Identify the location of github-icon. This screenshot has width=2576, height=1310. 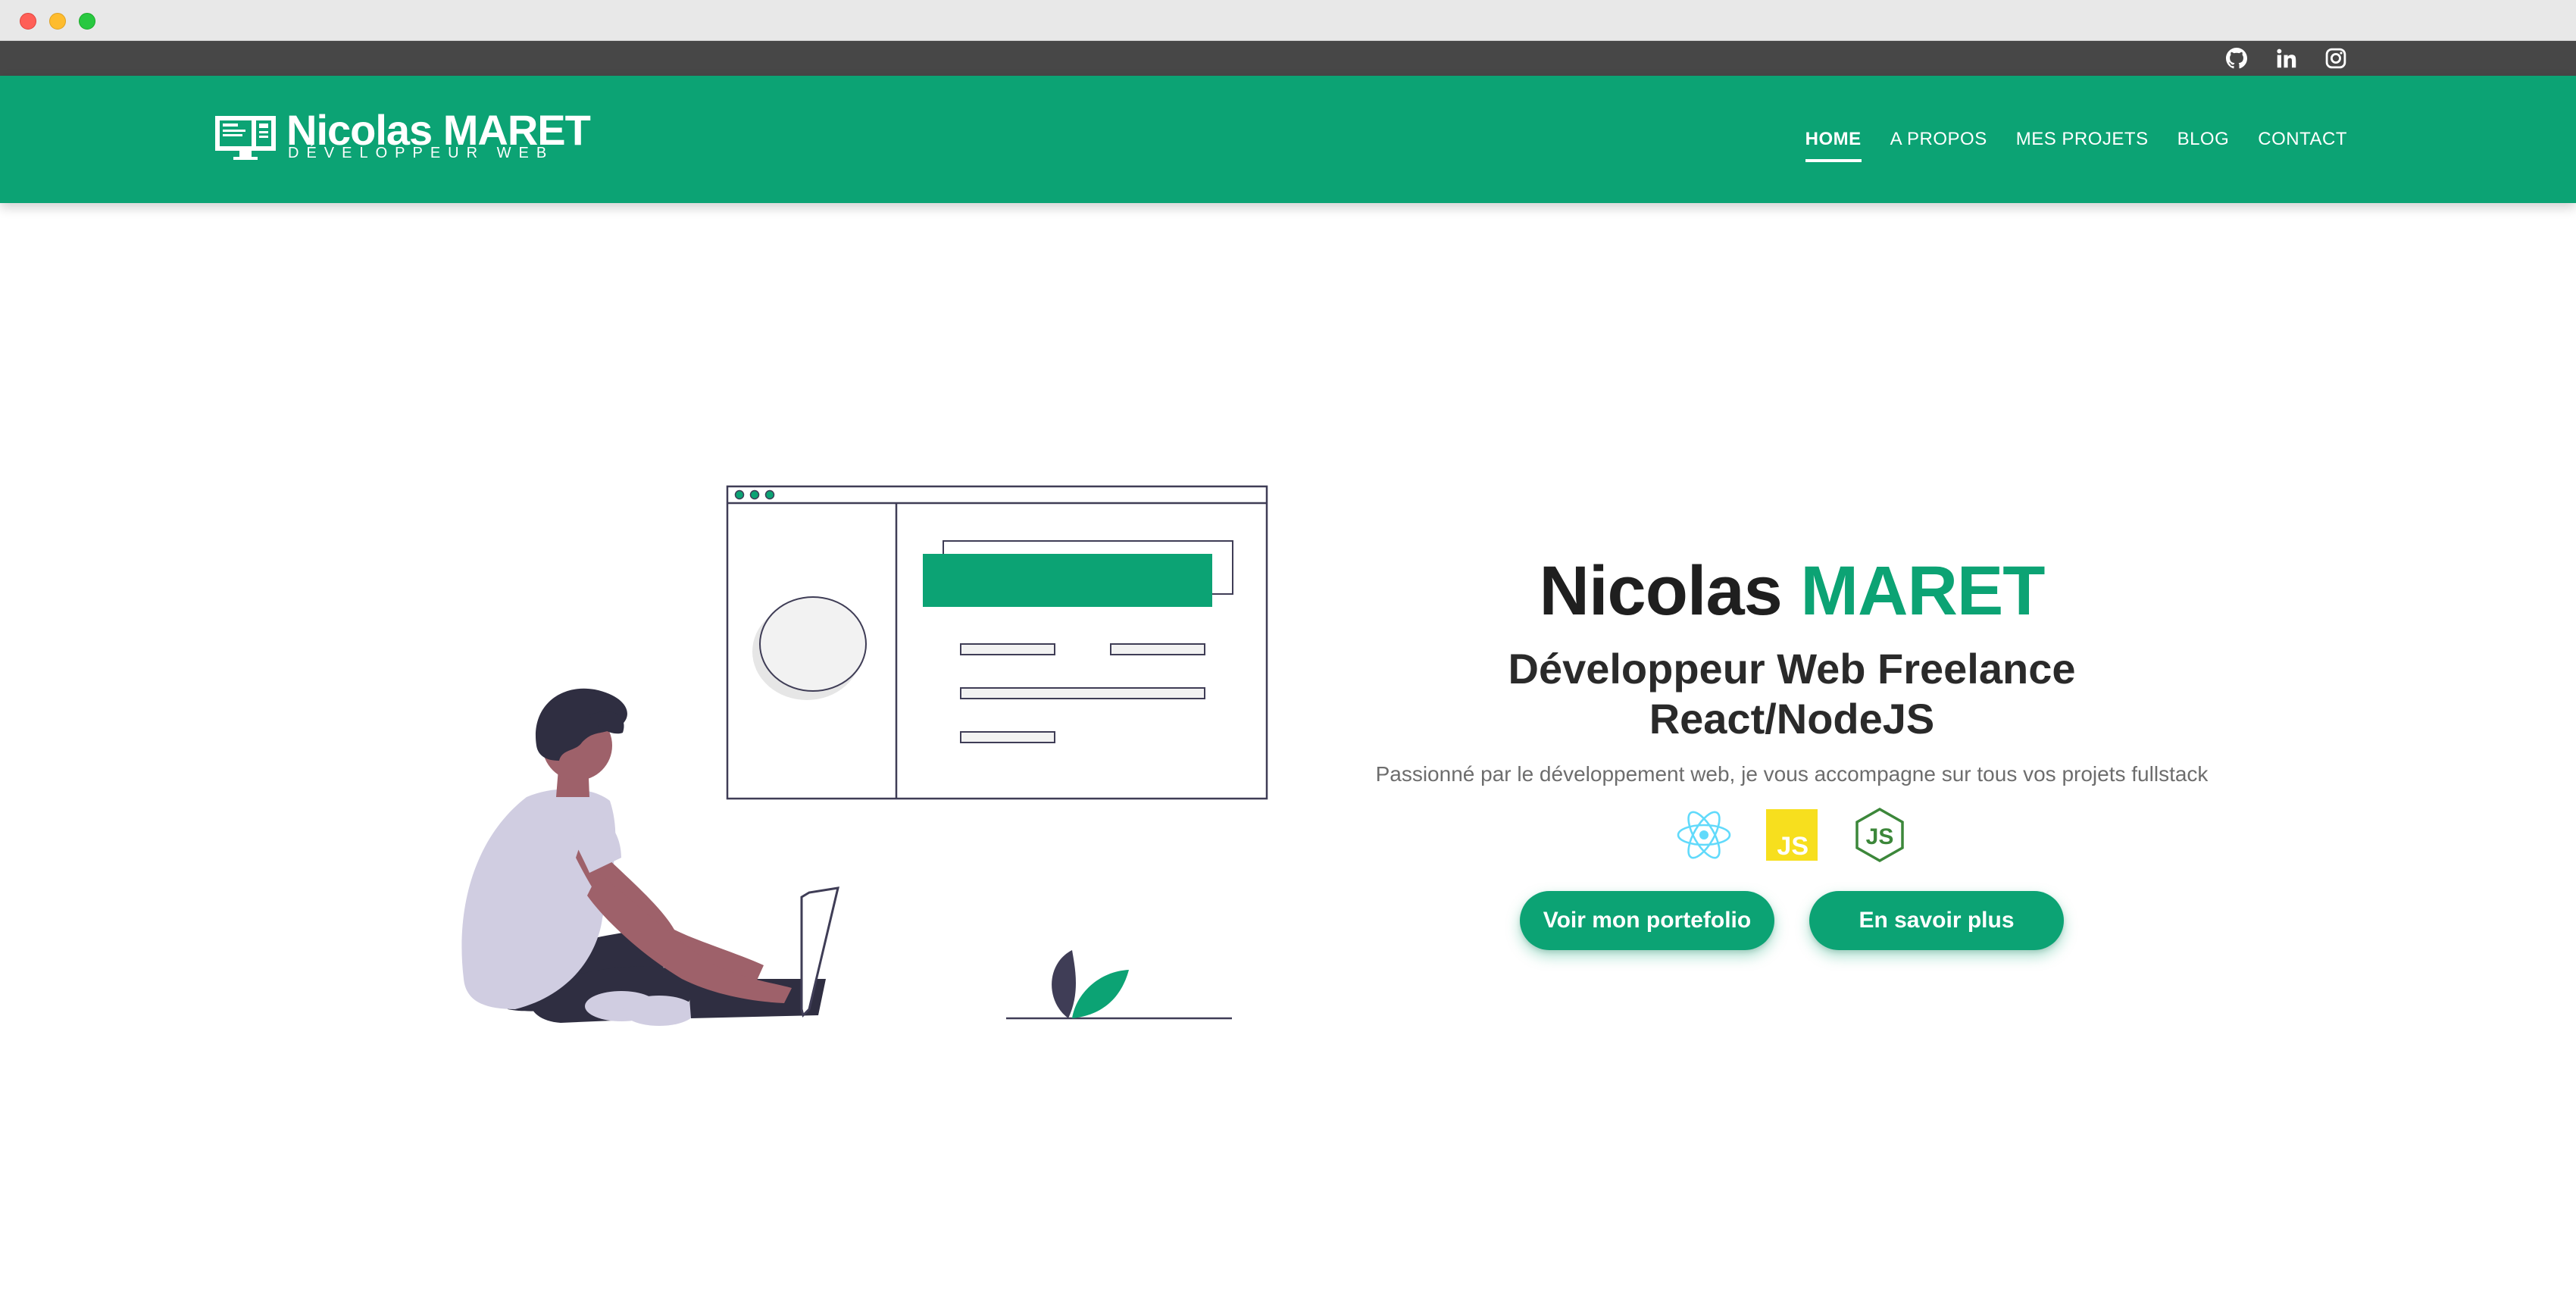
(2236, 58).